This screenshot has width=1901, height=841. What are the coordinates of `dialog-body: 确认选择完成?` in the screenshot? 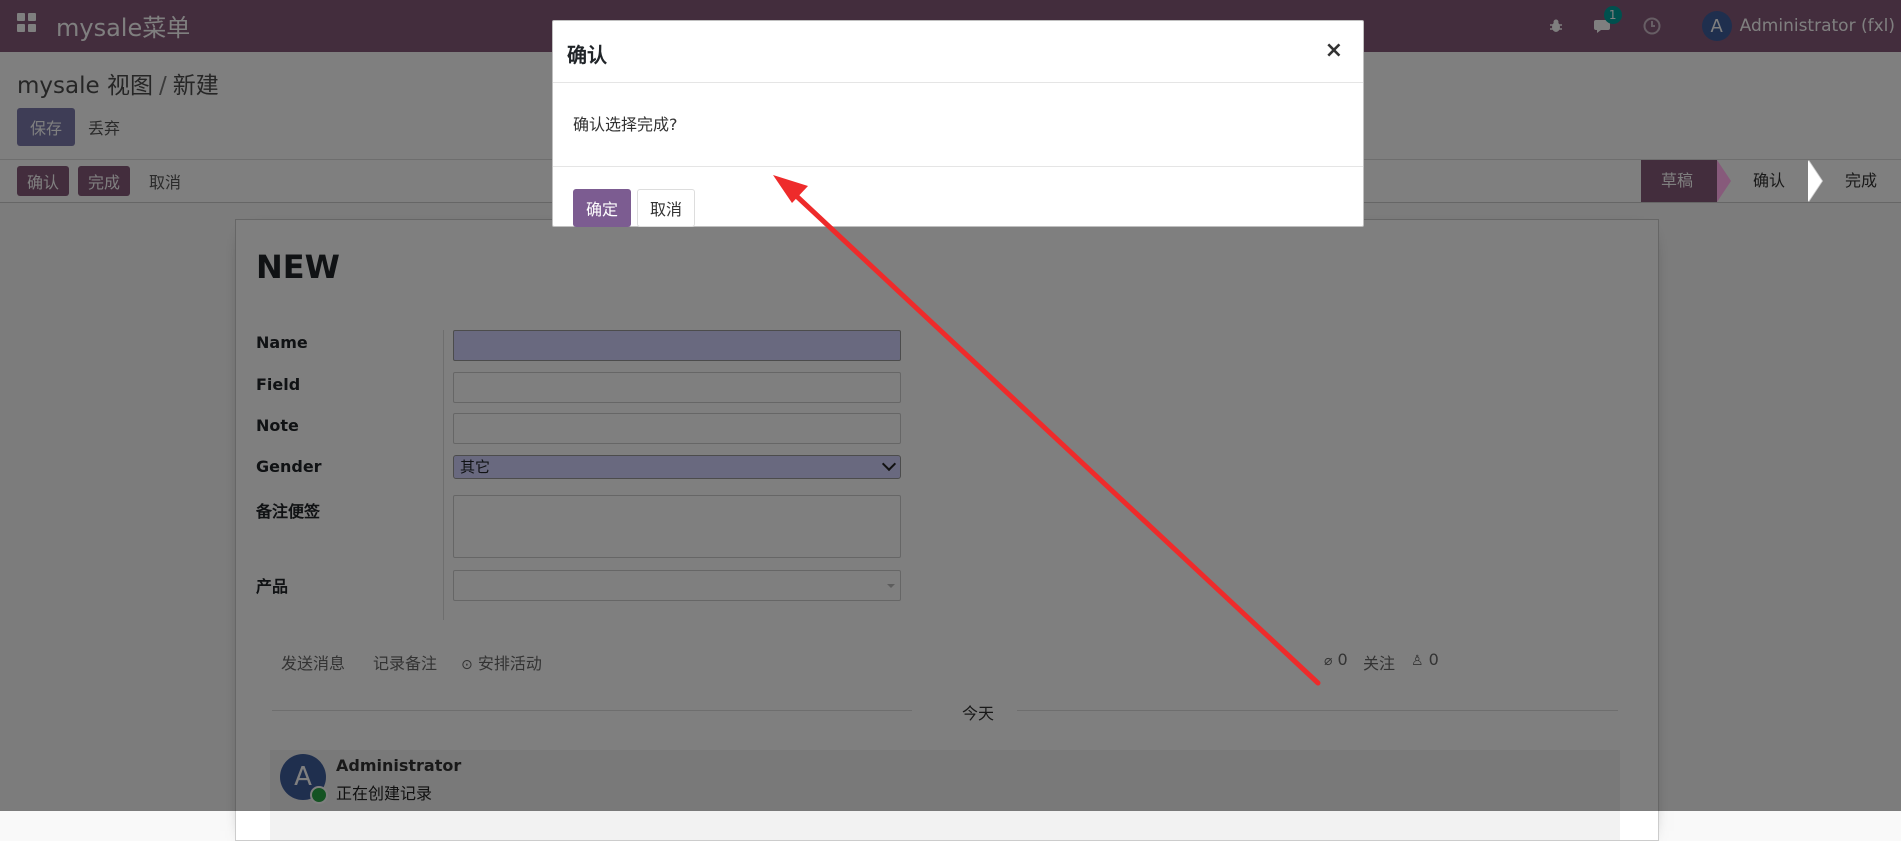 It's located at (958, 125).